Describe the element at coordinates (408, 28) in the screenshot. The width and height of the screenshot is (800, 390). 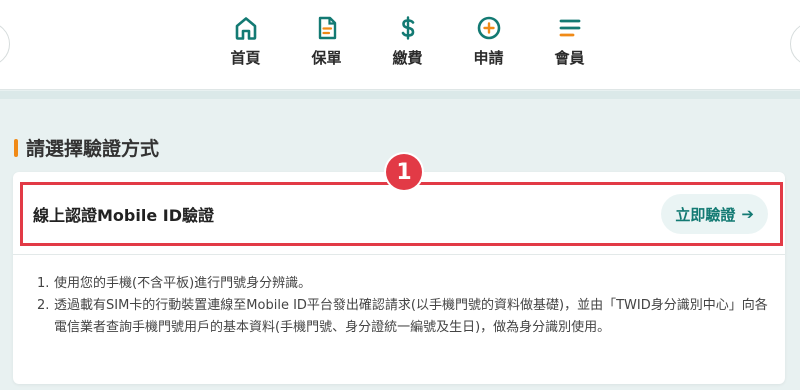
I see `dollar-icon` at that location.